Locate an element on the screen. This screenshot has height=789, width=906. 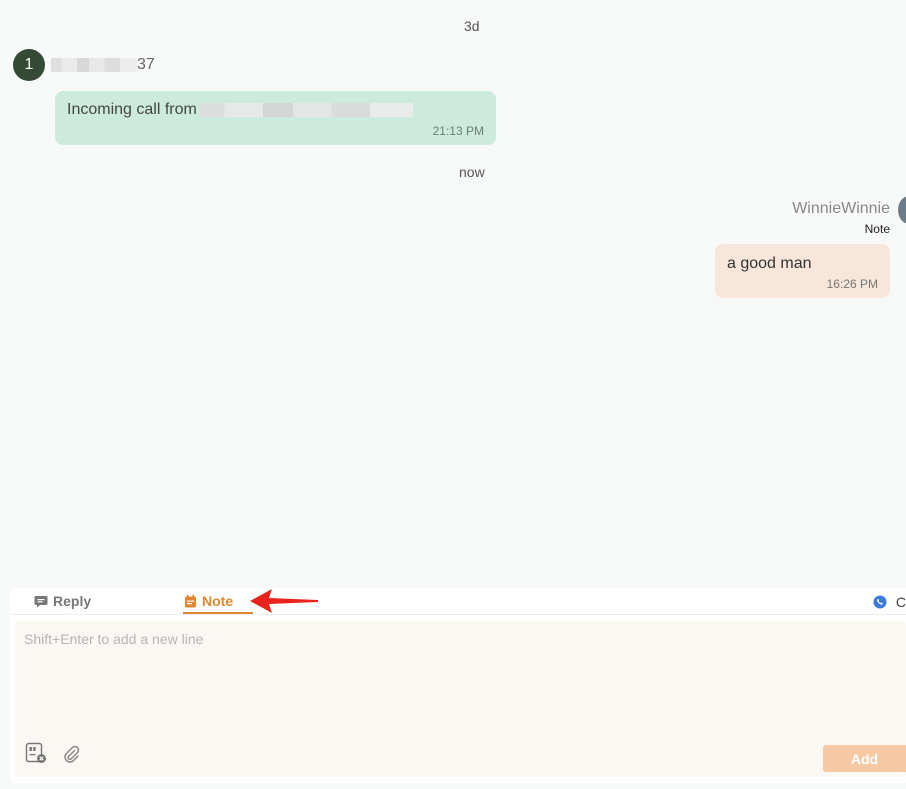
note-message-time: 16:26 PM is located at coordinates (852, 284).